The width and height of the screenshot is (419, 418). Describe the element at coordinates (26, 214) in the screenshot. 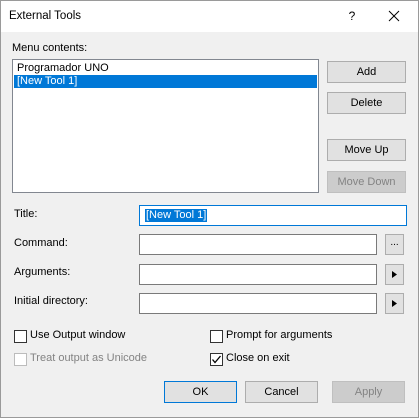

I see `title-label: Title:` at that location.